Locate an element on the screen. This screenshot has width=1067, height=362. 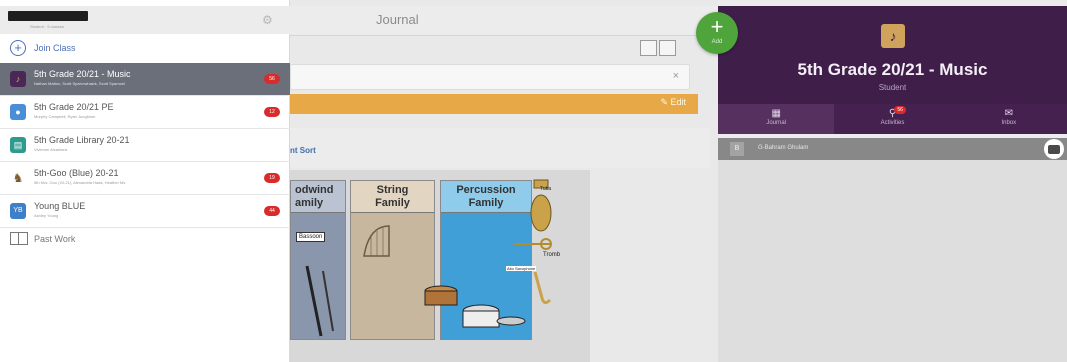
woodwind-family-label: odwind amily is located at coordinates (318, 197).